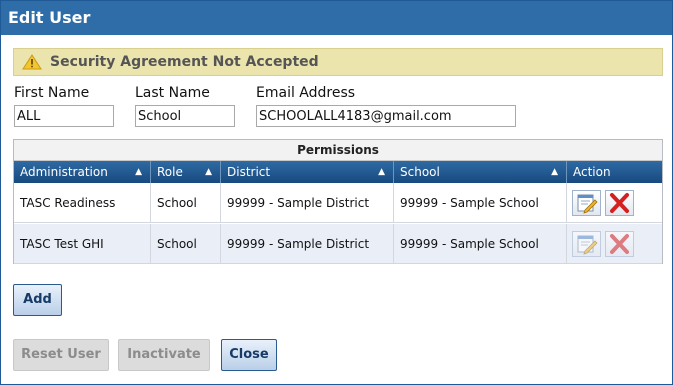 The width and height of the screenshot is (673, 385). Describe the element at coordinates (614, 172) in the screenshot. I see `column-header-action: Action` at that location.